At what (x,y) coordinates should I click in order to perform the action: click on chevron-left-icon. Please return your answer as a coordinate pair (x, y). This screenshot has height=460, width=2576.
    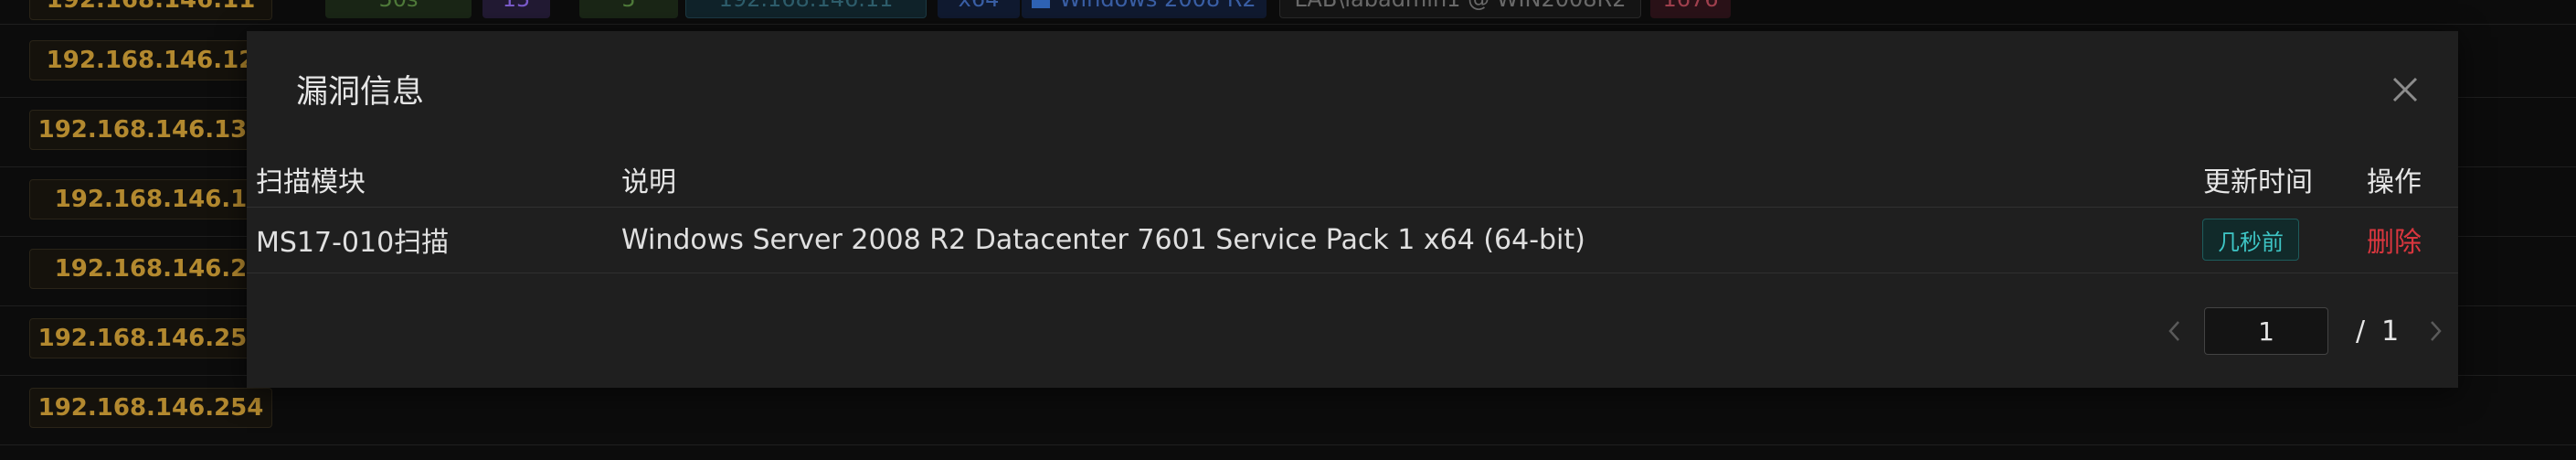
    Looking at the image, I should click on (2173, 331).